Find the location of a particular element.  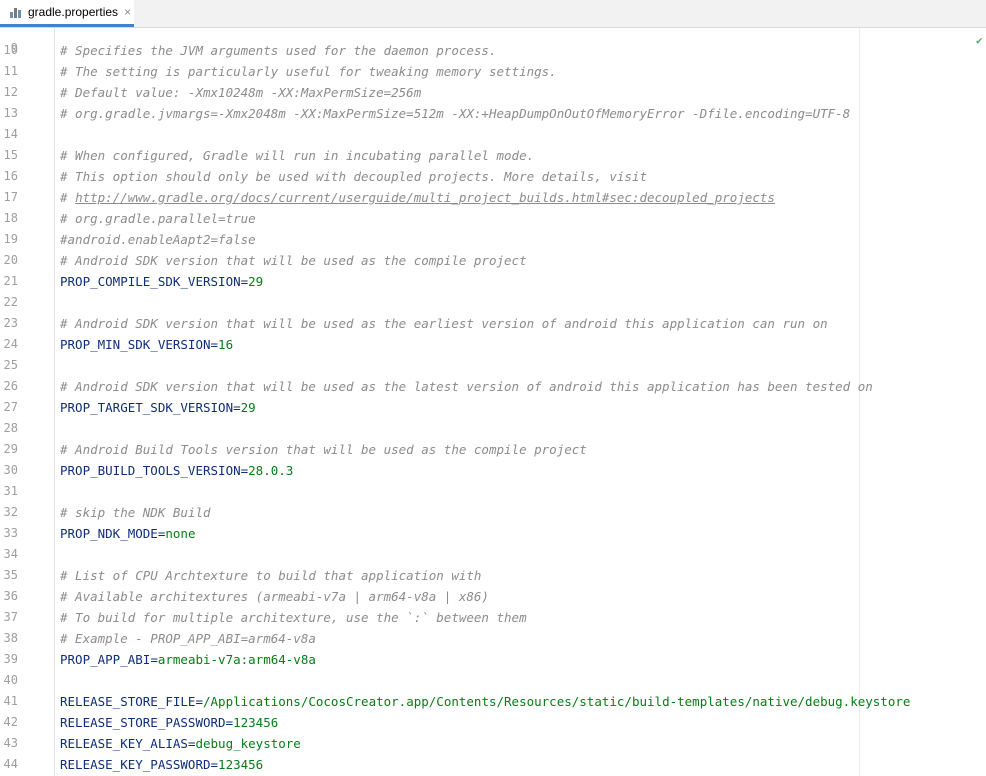

code-line: 42 RELEASE_STORE_PASSWORD=123456 is located at coordinates (493, 722).